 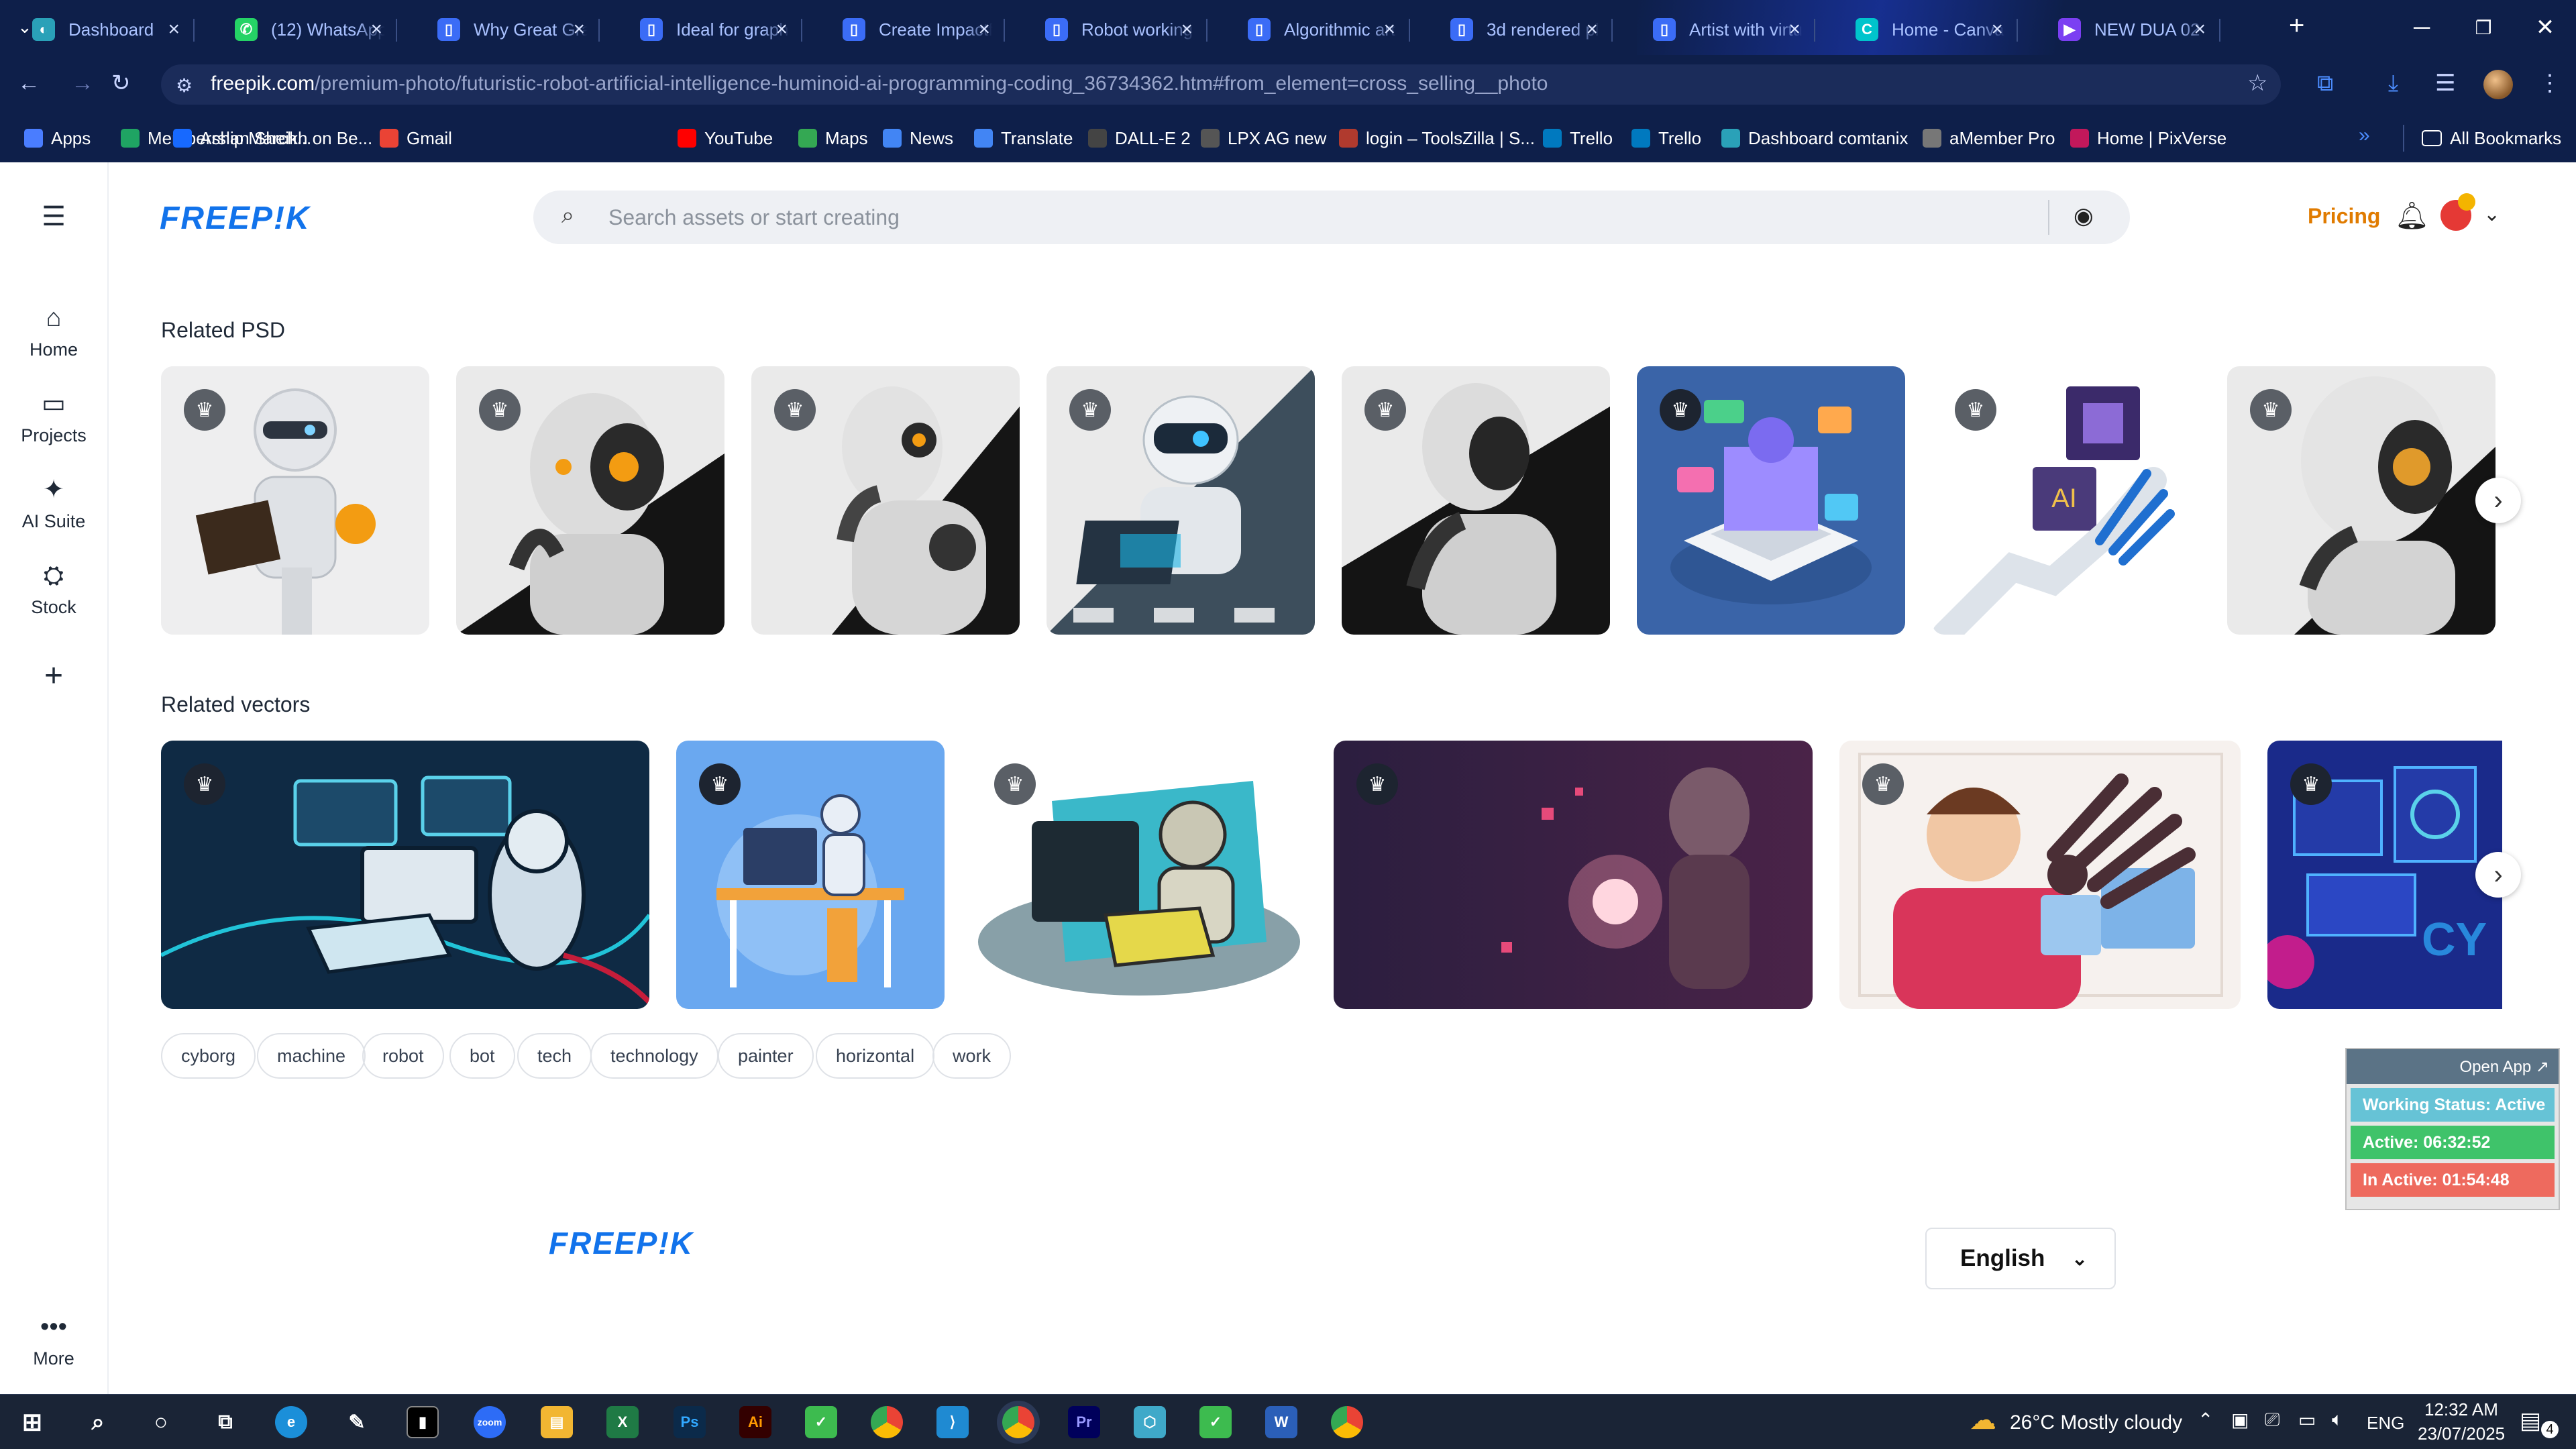 I want to click on vector-card-2: ♛, so click(x=810, y=875).